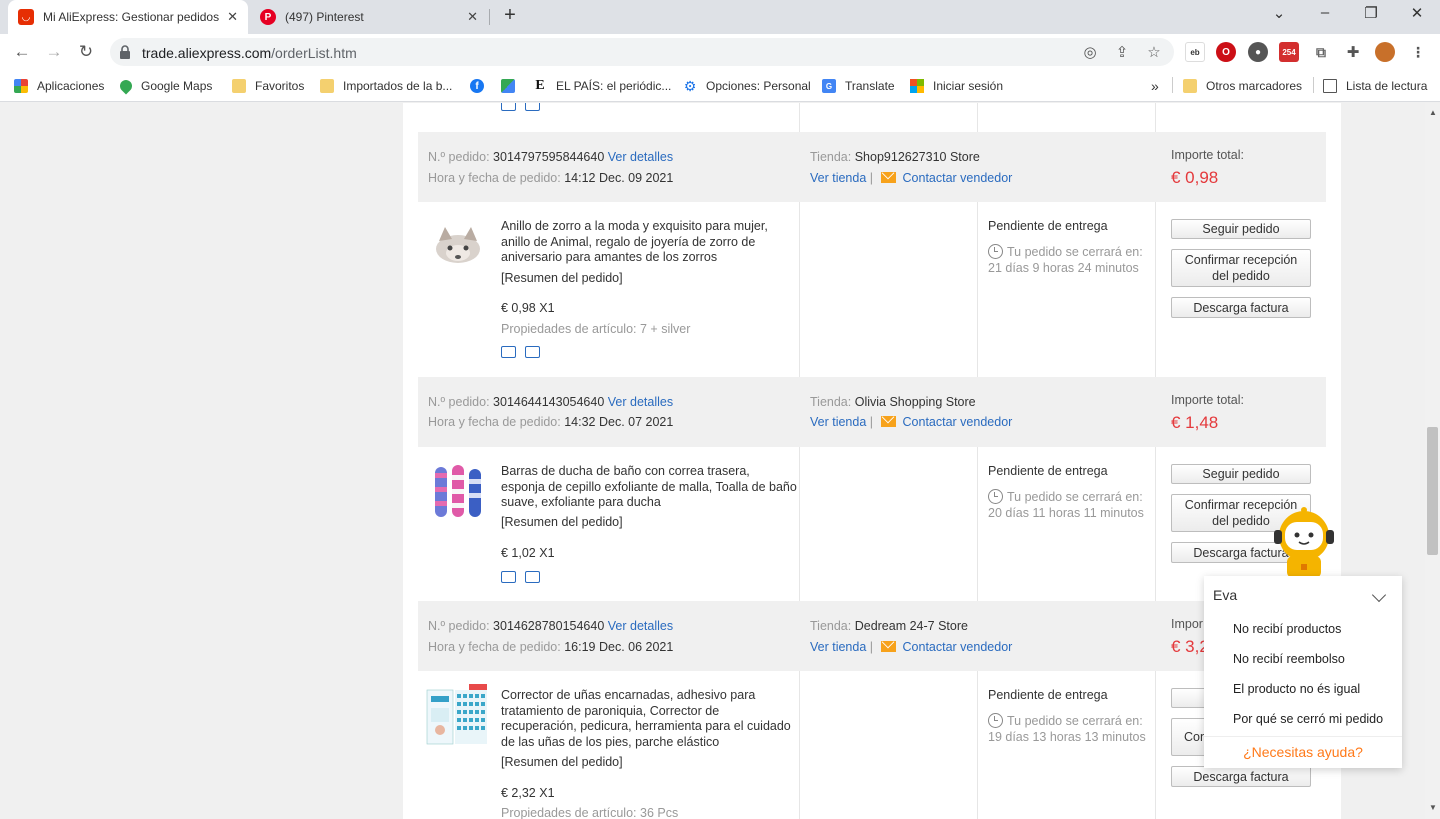  I want to click on properties-value: 7 + silver, so click(665, 329).